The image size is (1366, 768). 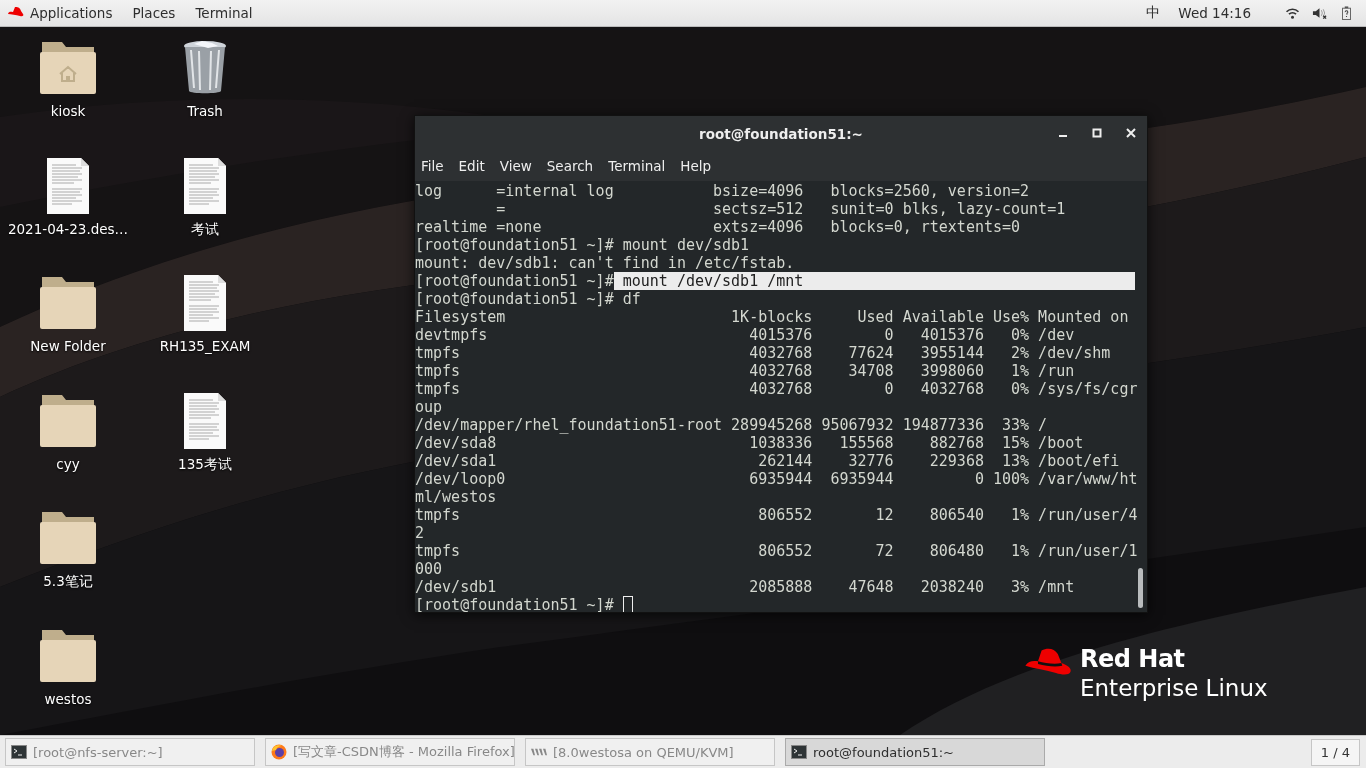 What do you see at coordinates (605, 263) in the screenshot?
I see `terminal-line: mount: dev/sdb1: can't find in /etc/fstab.` at bounding box center [605, 263].